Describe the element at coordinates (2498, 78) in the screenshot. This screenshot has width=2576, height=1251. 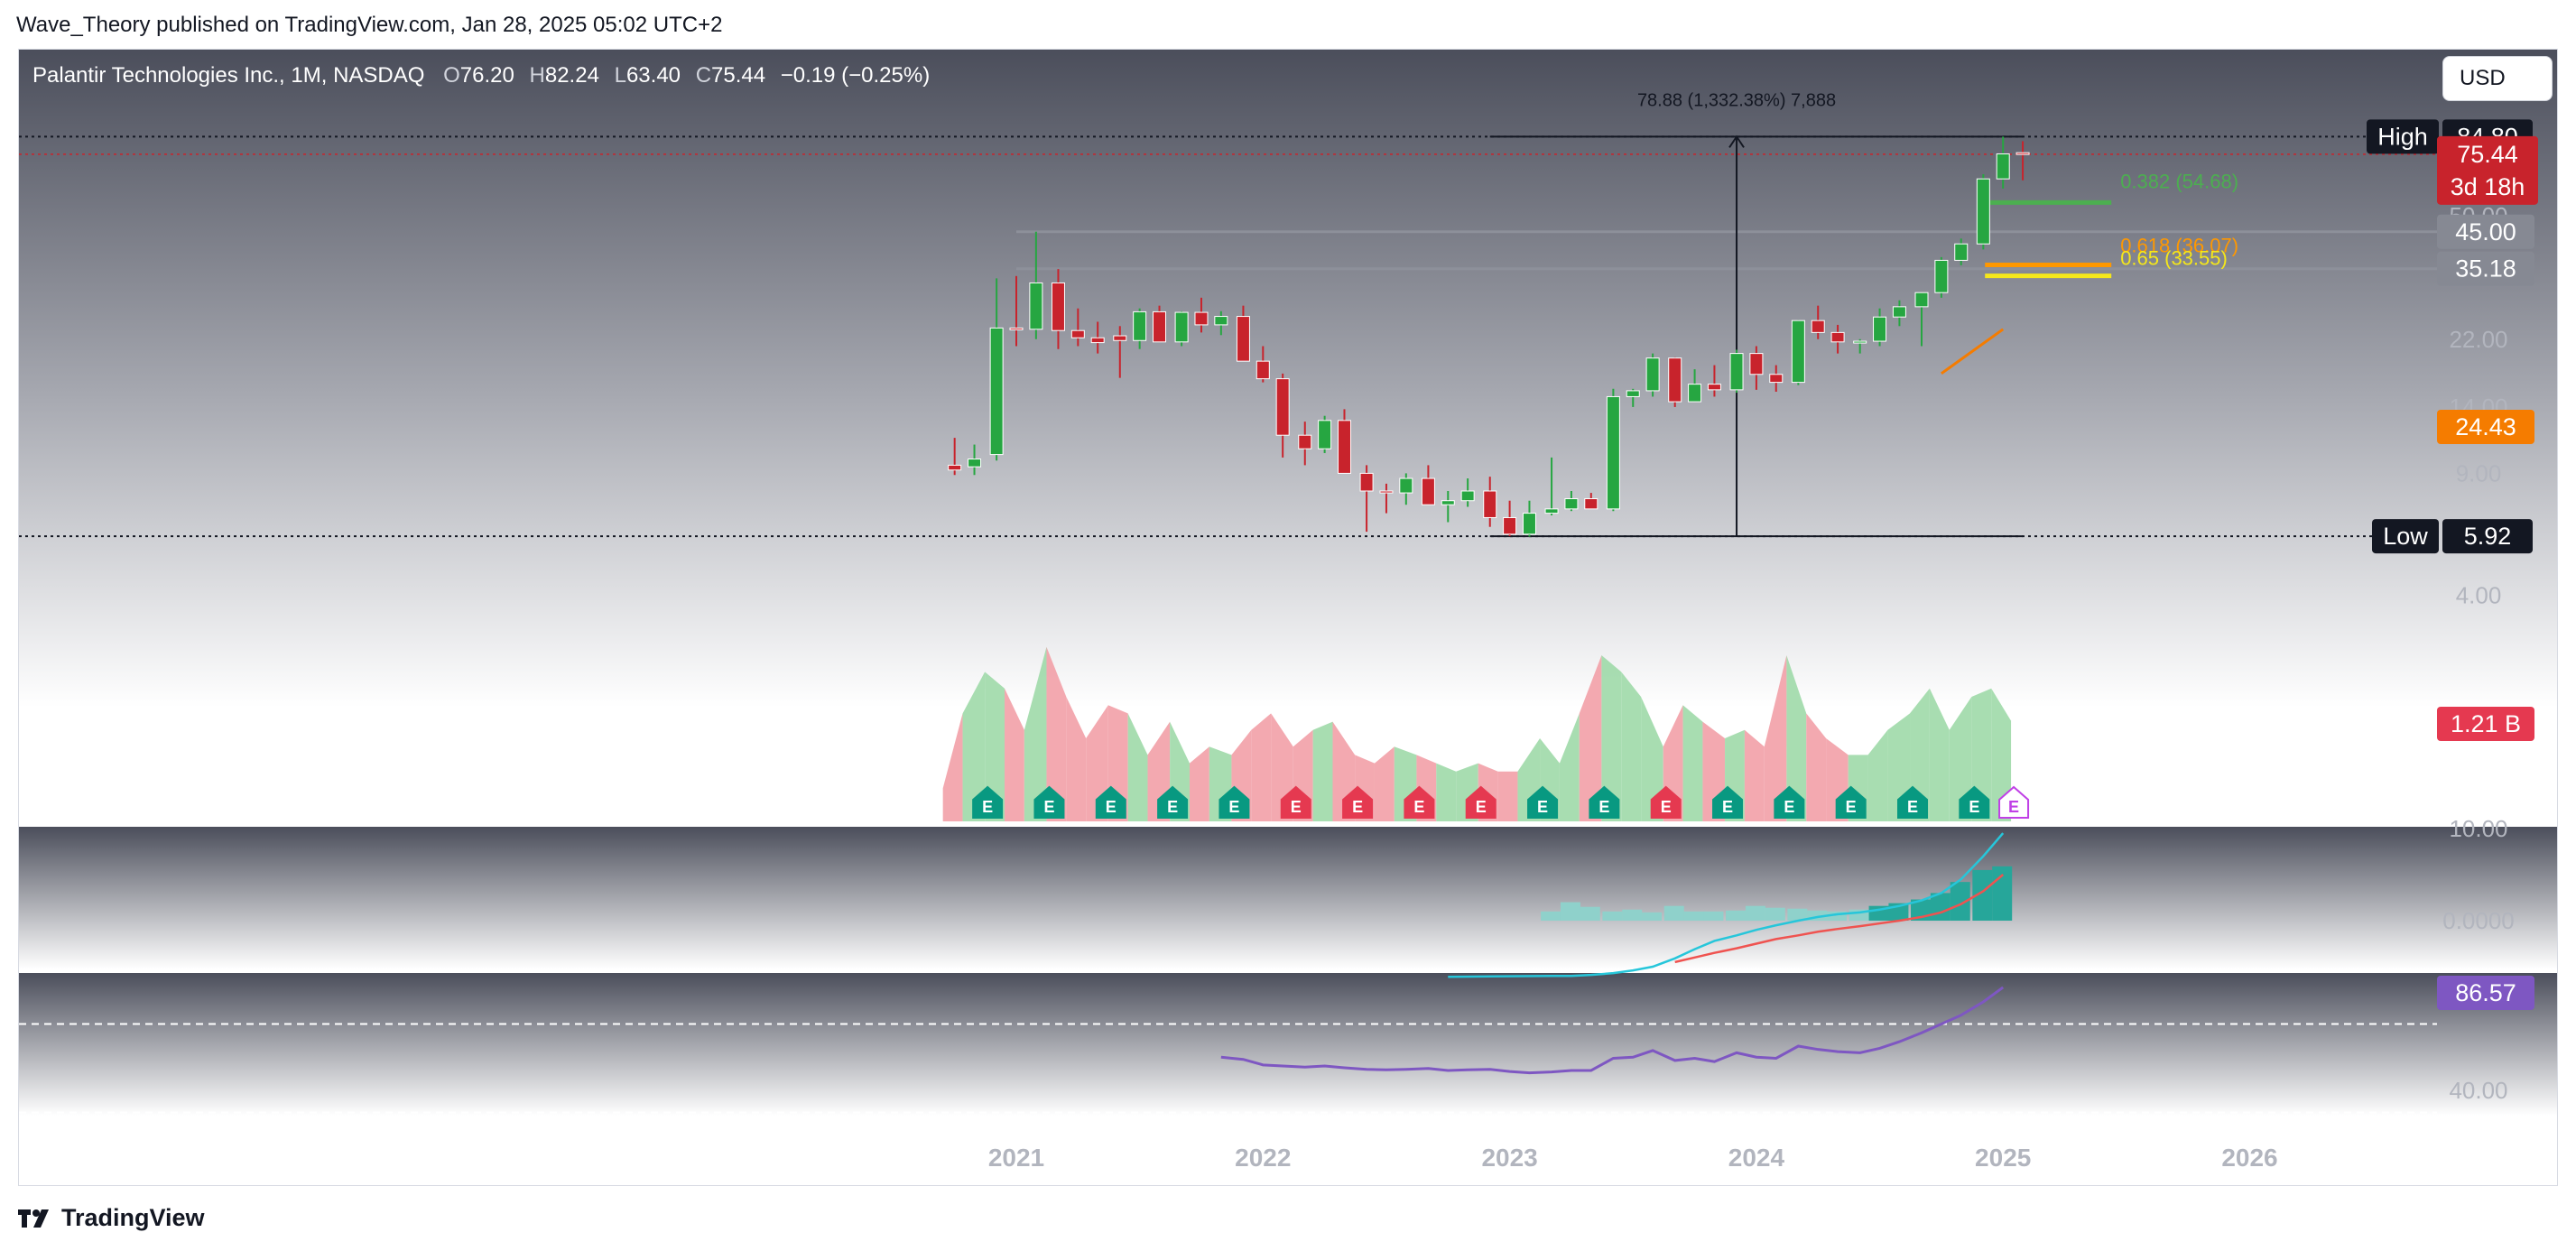
I see `currency-button: USD` at that location.